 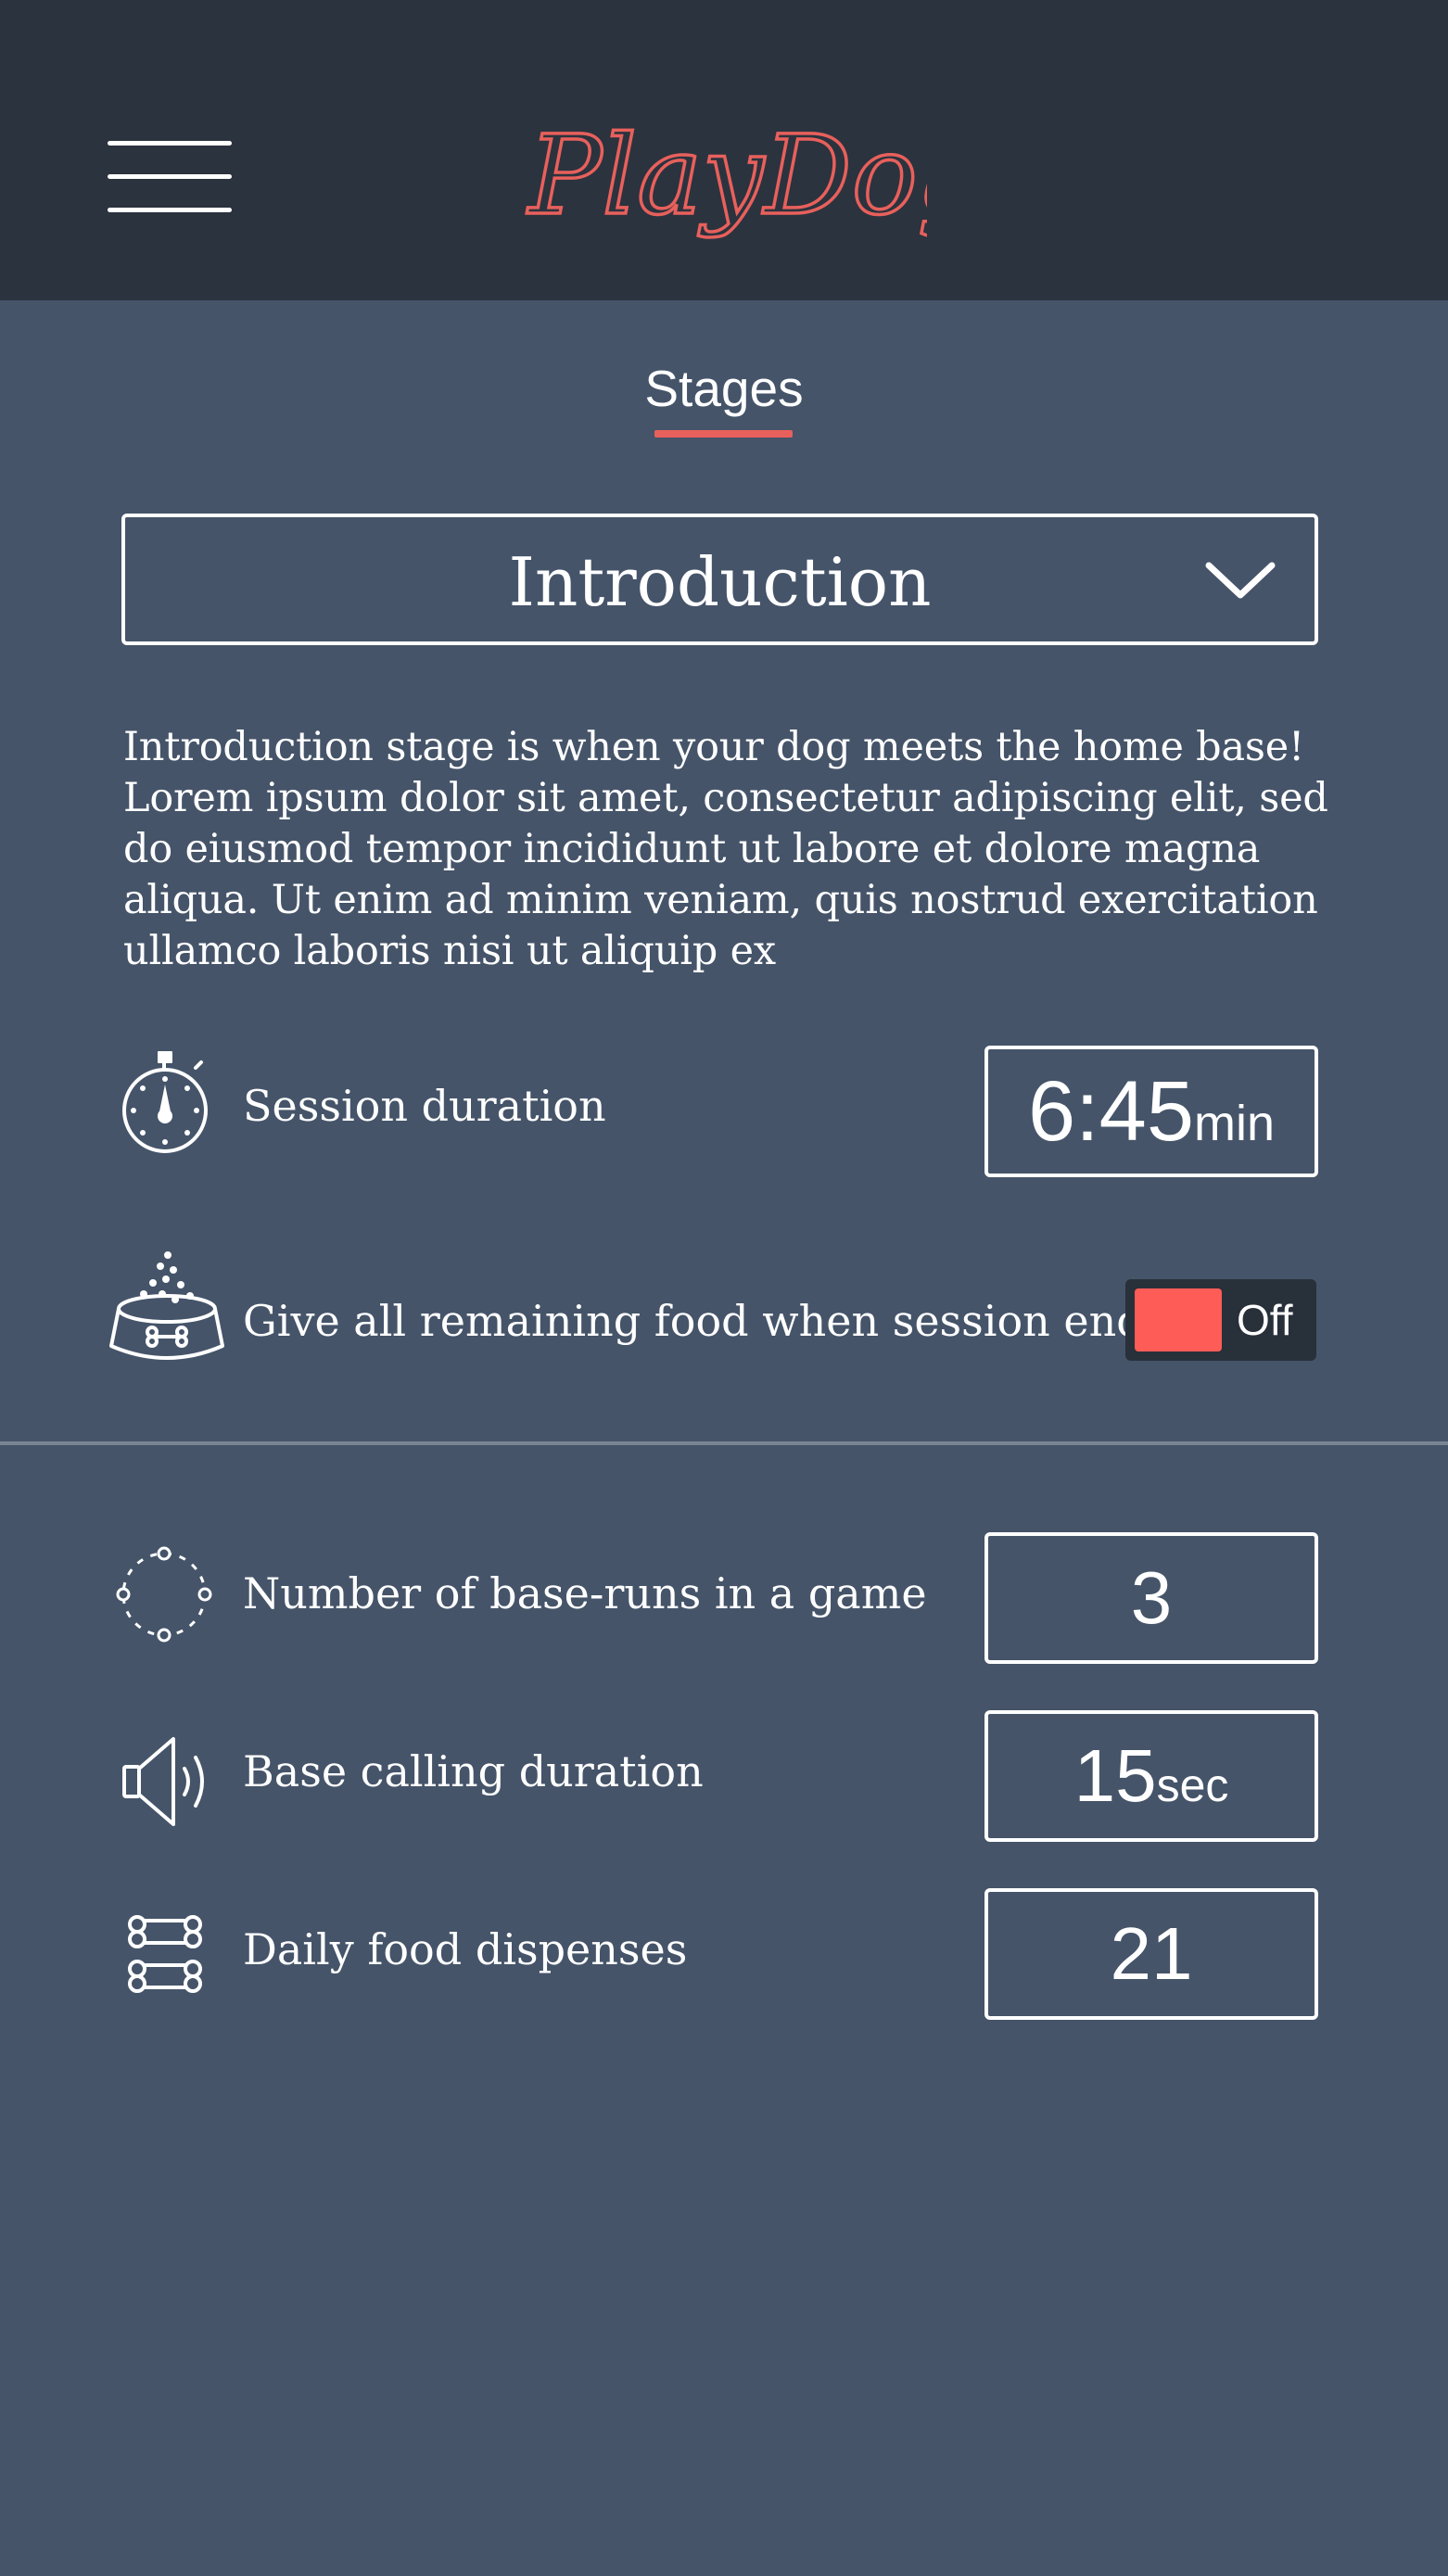 I want to click on base-calling-label: Base calling duration, so click(x=474, y=1771).